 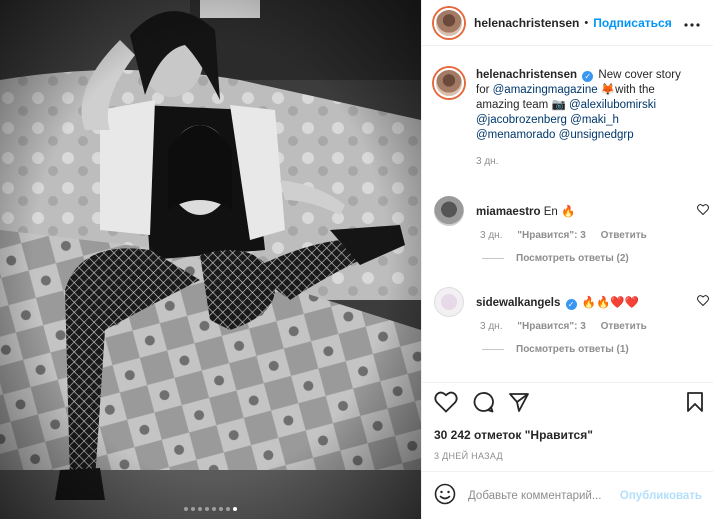 I want to click on save-bookmark-icon, so click(x=695, y=403).